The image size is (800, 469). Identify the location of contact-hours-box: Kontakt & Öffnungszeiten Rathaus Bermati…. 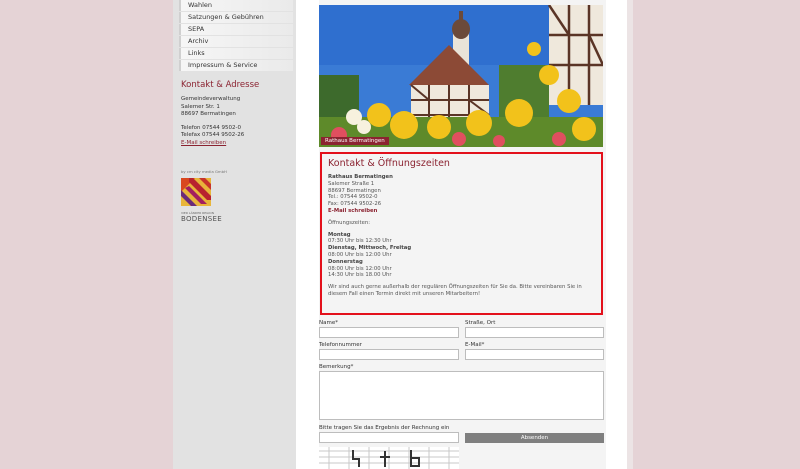
(461, 233).